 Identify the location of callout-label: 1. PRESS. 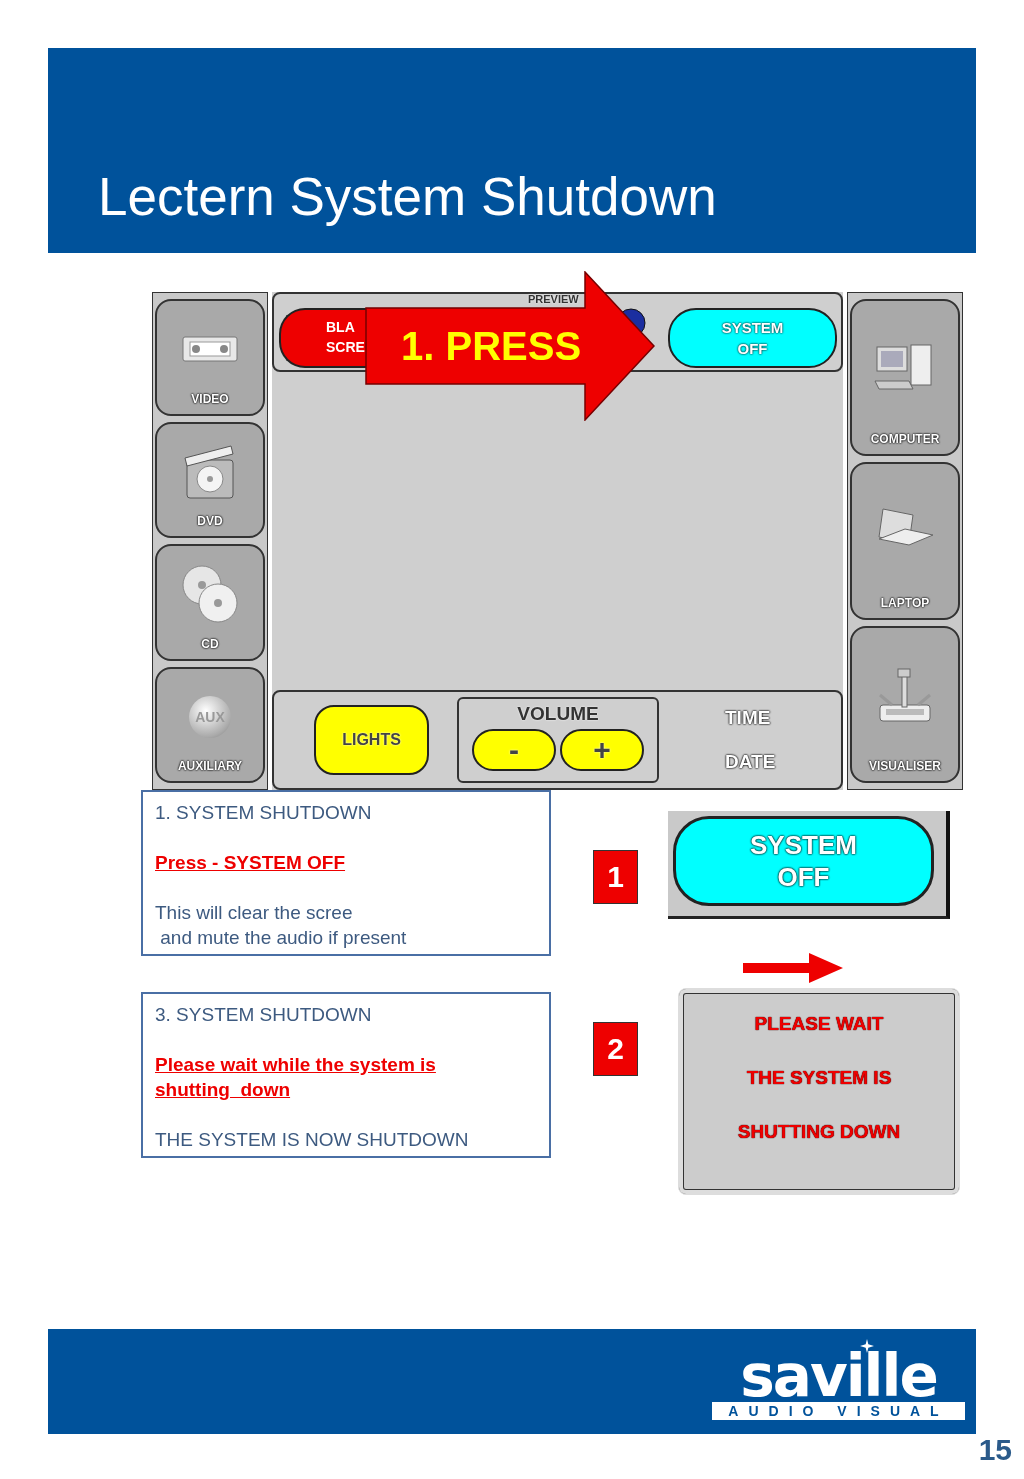
(491, 346).